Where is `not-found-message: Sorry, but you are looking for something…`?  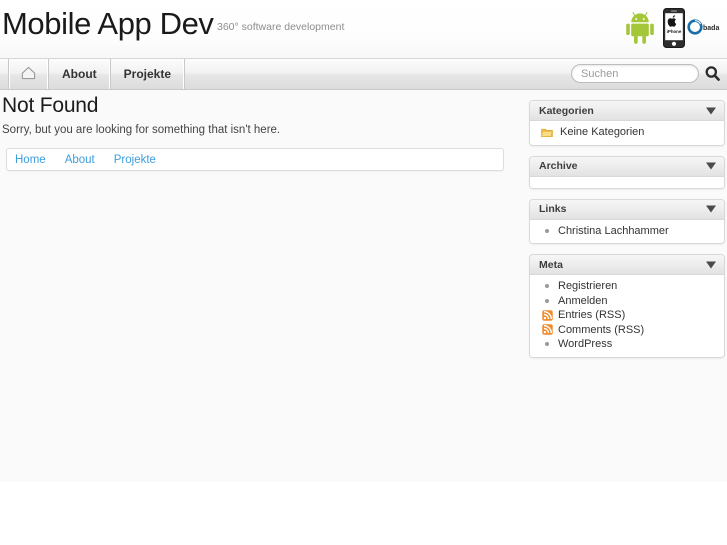
not-found-message: Sorry, but you are looking for something… is located at coordinates (141, 130).